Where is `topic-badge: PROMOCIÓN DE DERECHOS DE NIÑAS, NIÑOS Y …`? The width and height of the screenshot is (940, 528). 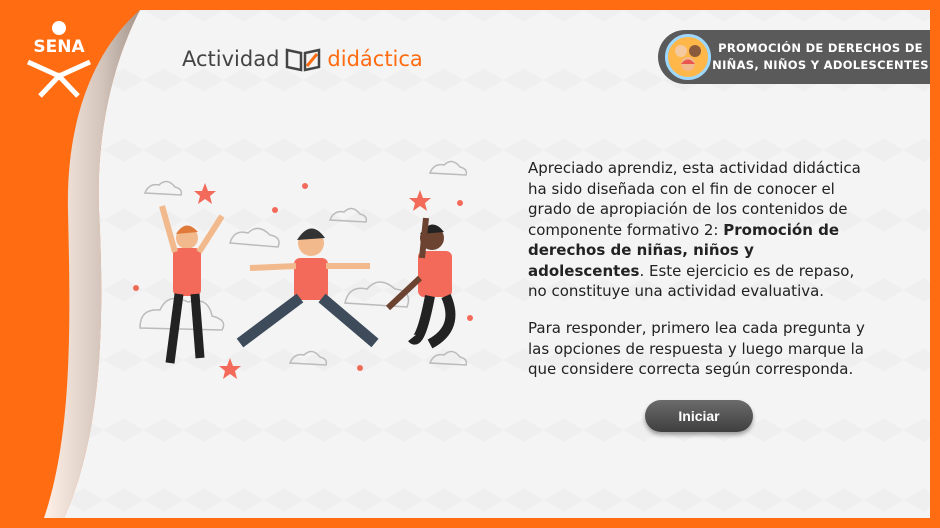 topic-badge: PROMOCIÓN DE DERECHOS DE NIÑAS, NIÑOS Y … is located at coordinates (794, 57).